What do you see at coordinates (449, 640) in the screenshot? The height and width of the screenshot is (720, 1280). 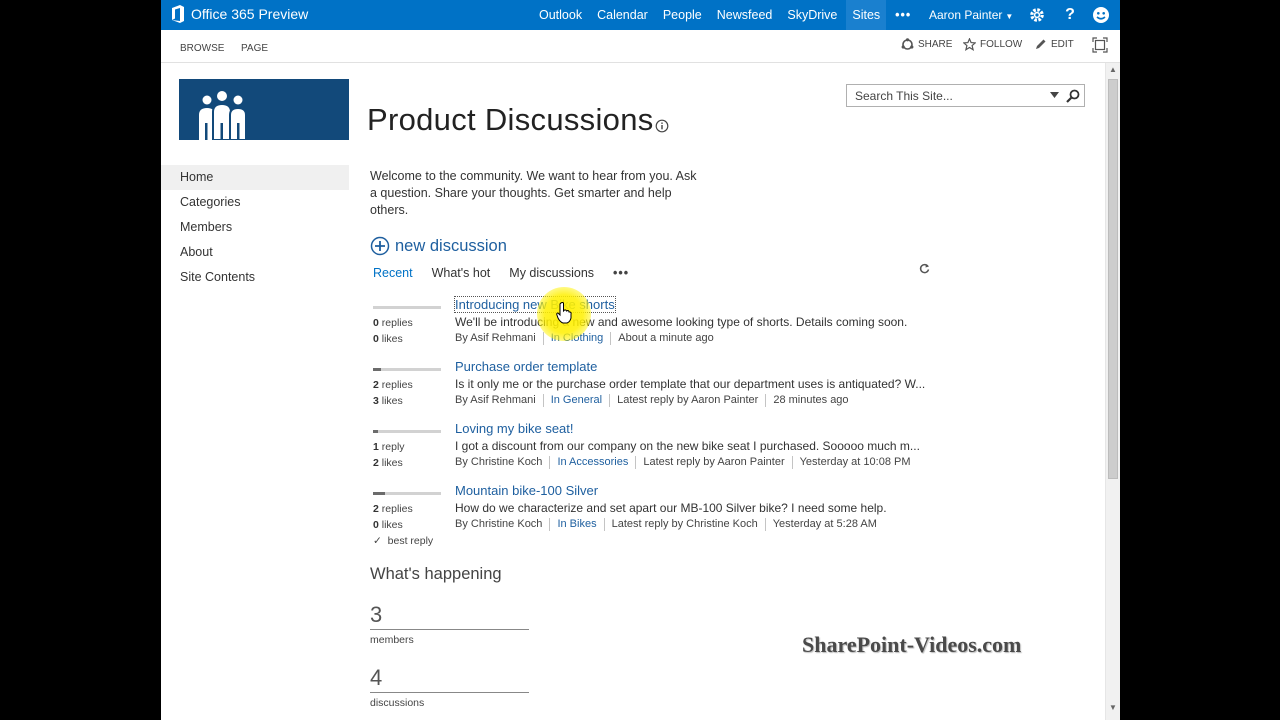 I see `members-label: members` at bounding box center [449, 640].